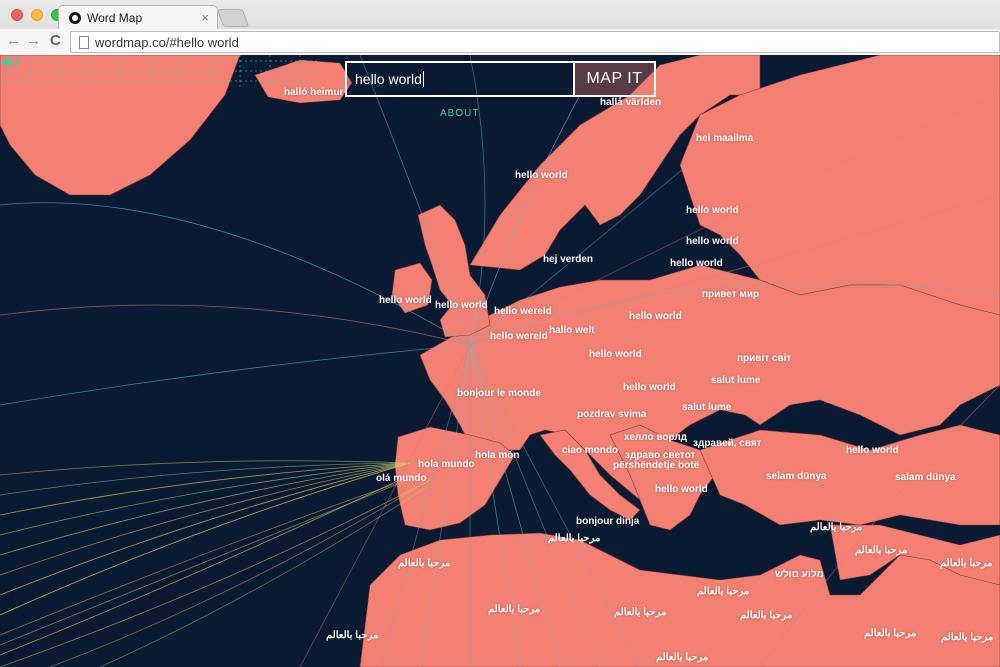 The height and width of the screenshot is (667, 1000). What do you see at coordinates (313, 92) in the screenshot?
I see `map-label: halló heimur` at bounding box center [313, 92].